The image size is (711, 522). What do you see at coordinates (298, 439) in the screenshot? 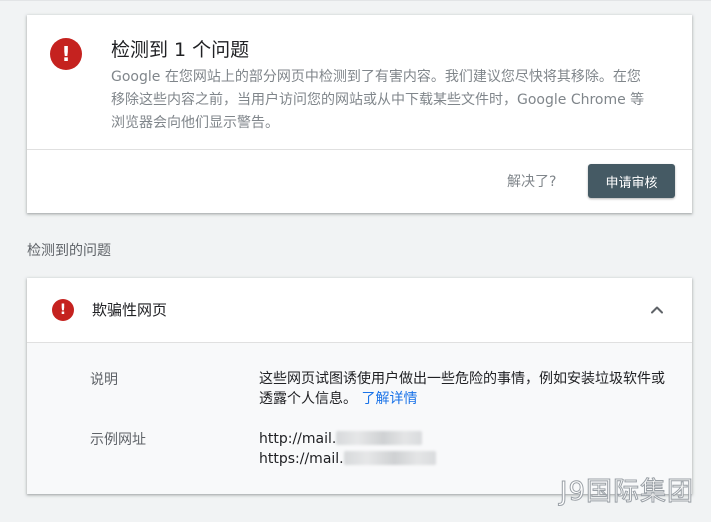
I see `example-url-text: http://mail.` at bounding box center [298, 439].